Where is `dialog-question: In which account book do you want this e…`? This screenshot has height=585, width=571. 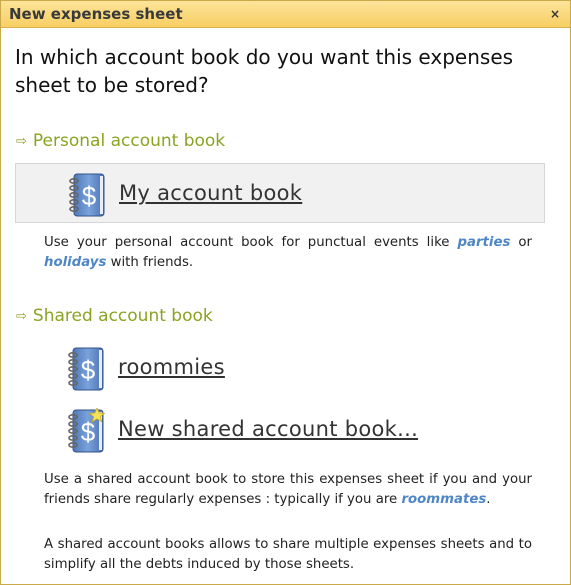 dialog-question: In which account book do you want this e… is located at coordinates (264, 71).